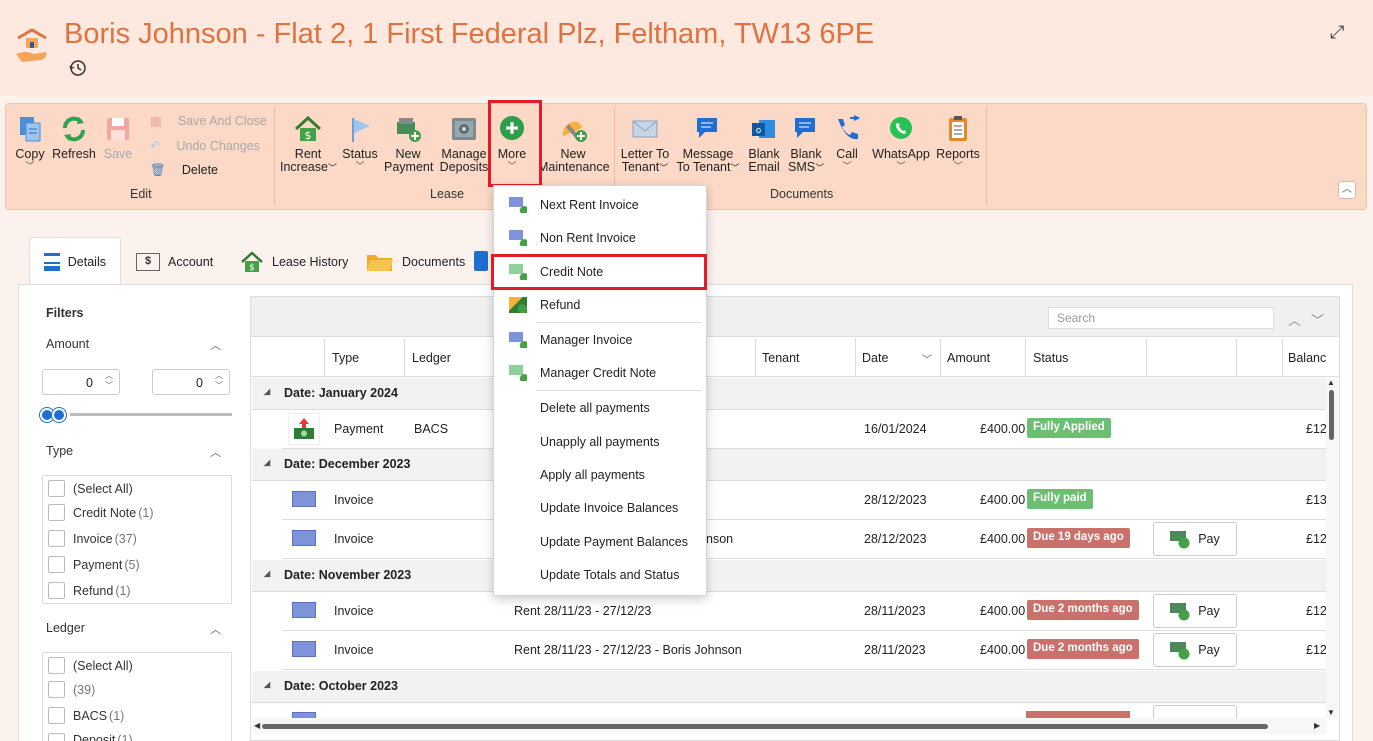  I want to click on copy-button: Copy ﹀, so click(30, 142).